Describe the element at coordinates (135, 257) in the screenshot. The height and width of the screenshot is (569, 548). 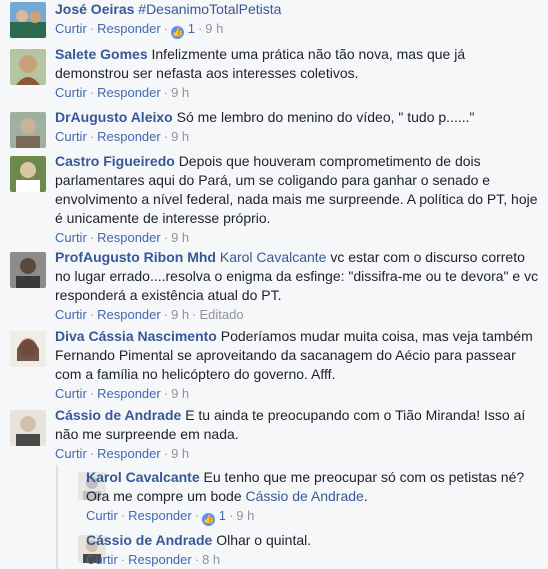
I see `author-name: ProfAugusto Ribon Mhd` at that location.